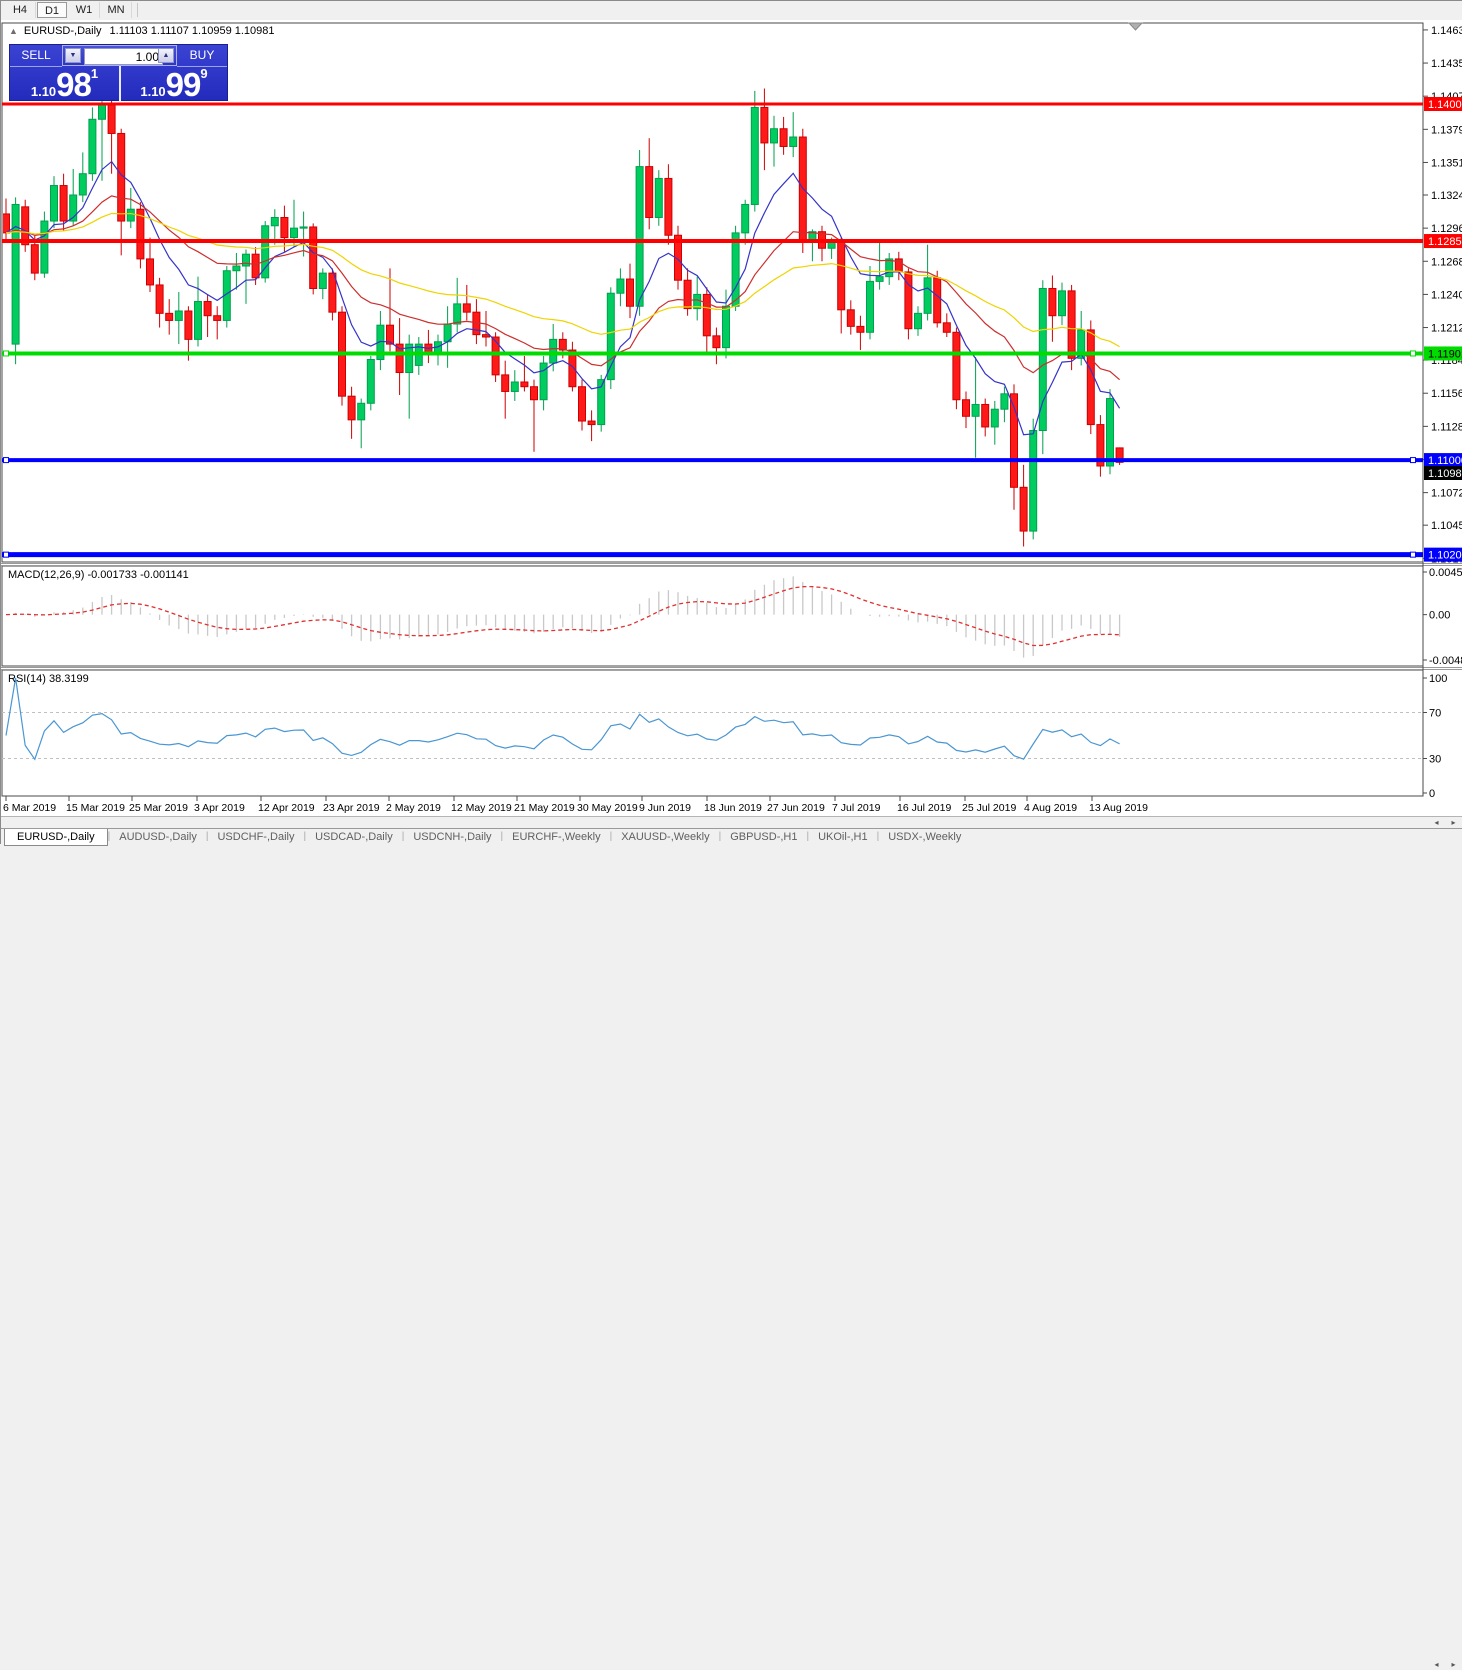  What do you see at coordinates (843, 837) in the screenshot?
I see `tab-ukoil-h1: UKOil-,H1` at bounding box center [843, 837].